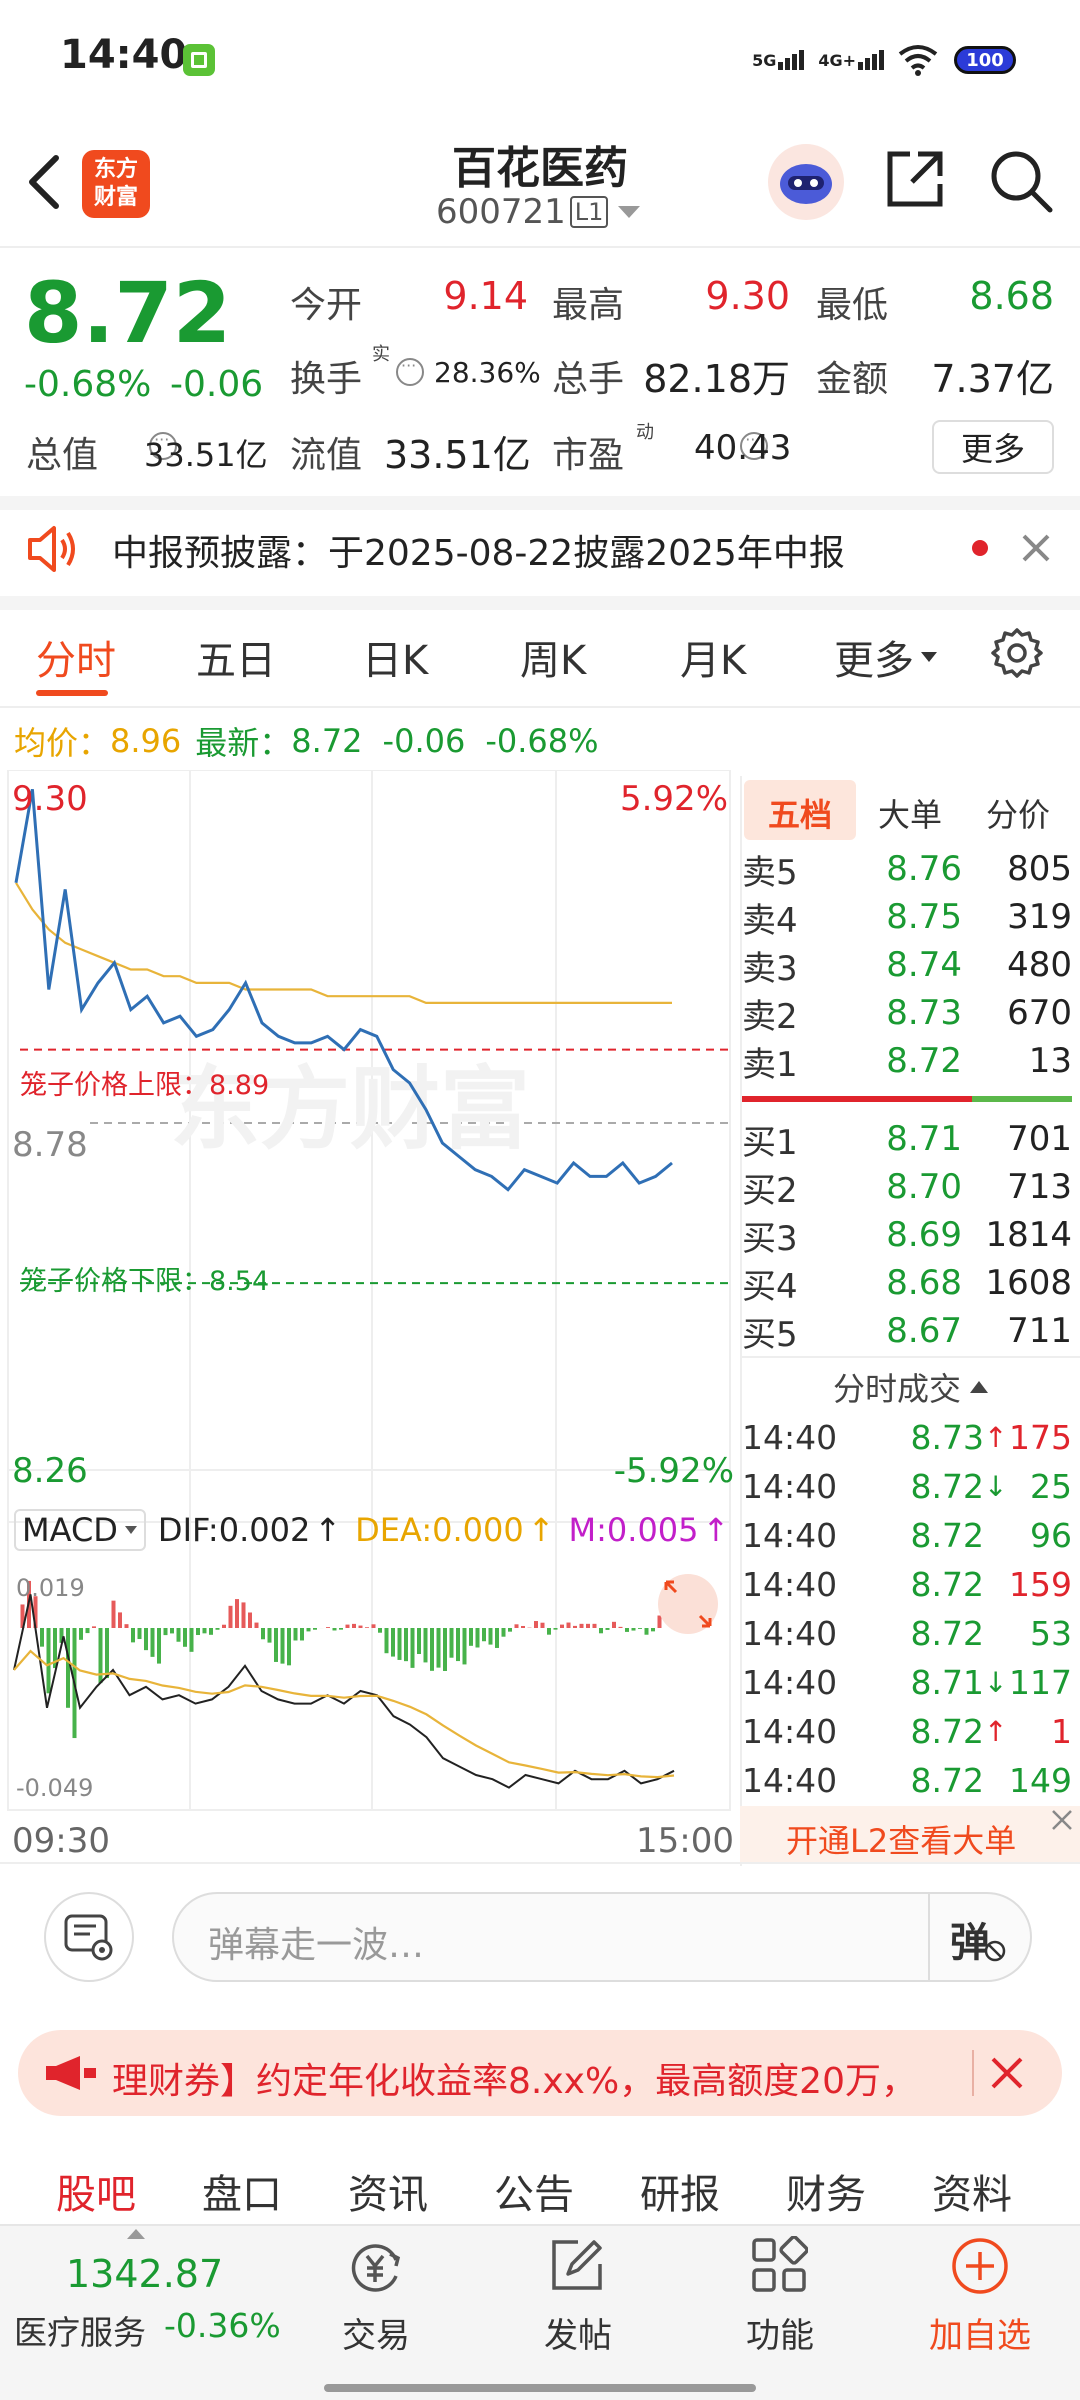 This screenshot has height=2400, width=1080. What do you see at coordinates (770, 1064) in the screenshot?
I see `ask-label: 卖1` at bounding box center [770, 1064].